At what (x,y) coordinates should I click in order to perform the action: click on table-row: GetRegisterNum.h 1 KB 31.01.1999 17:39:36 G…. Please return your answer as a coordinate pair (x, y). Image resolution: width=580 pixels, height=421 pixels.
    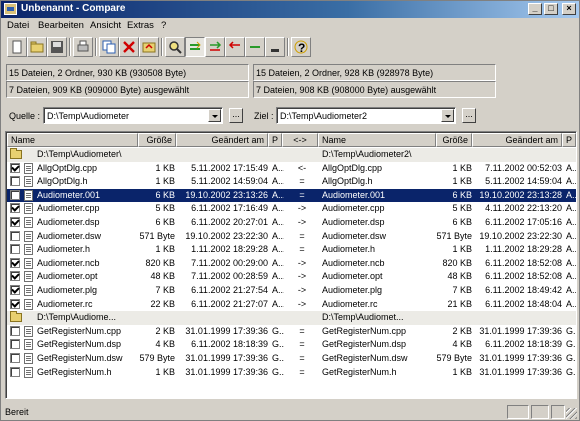
    Looking at the image, I should click on (291, 373).